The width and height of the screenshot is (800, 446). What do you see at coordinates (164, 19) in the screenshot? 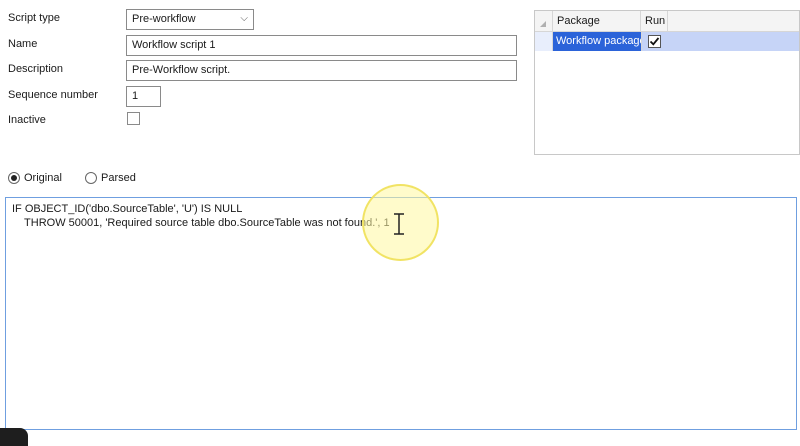
I see `script-type-value: Pre-workflow` at bounding box center [164, 19].